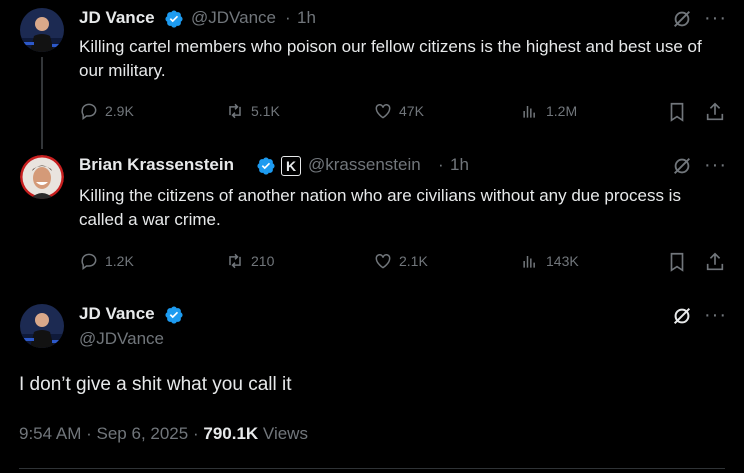 The image size is (744, 473). What do you see at coordinates (155, 384) in the screenshot?
I see `tweet-text: I don’t give a shit what you call it` at bounding box center [155, 384].